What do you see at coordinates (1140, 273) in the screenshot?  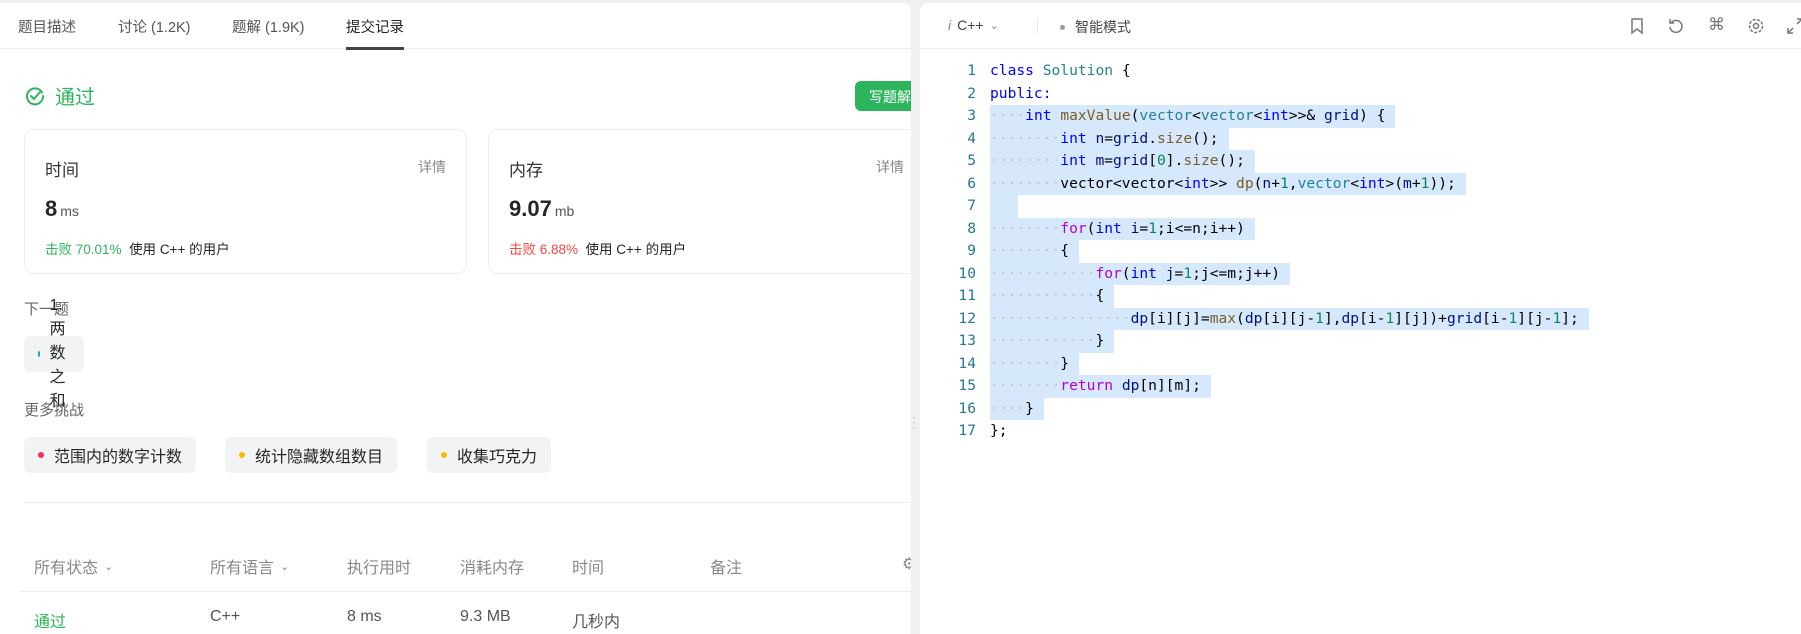 I see `code-text: ············for(int j=1;j<=m;j++)` at bounding box center [1140, 273].